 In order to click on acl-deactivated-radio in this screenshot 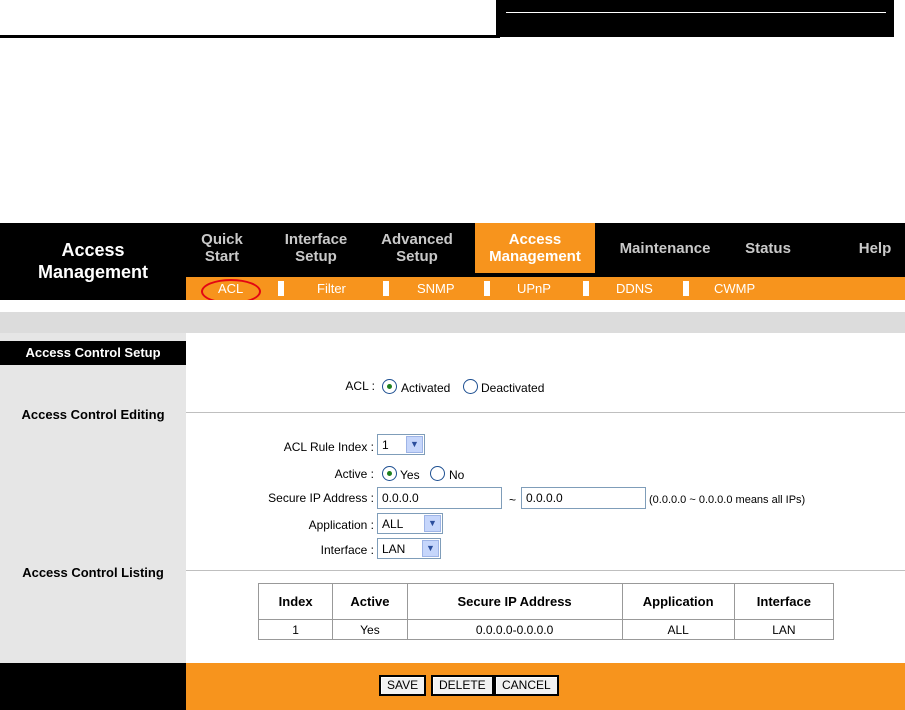, I will do `click(470, 386)`.